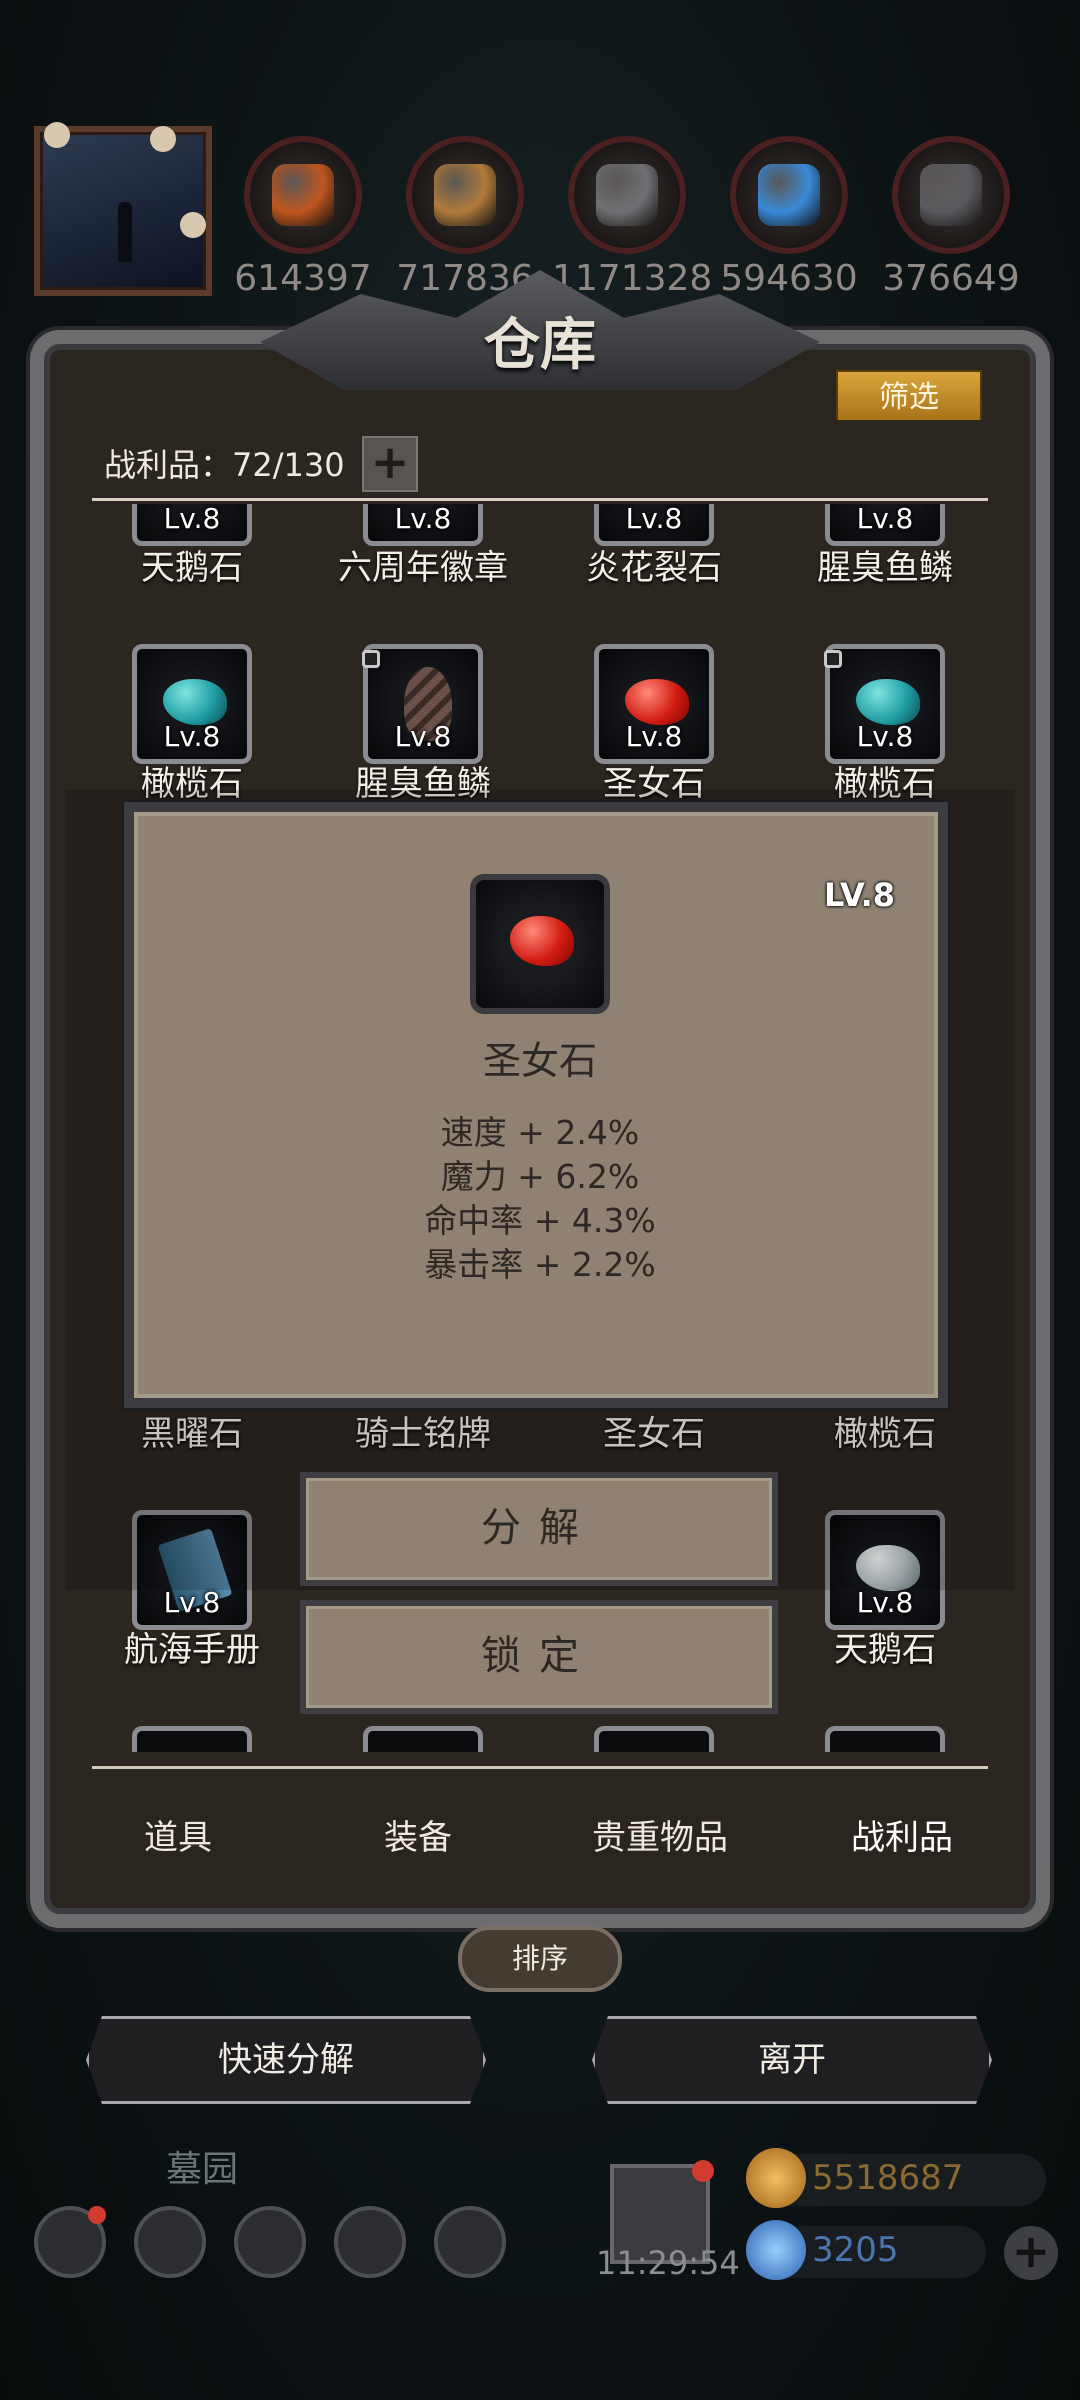  Describe the element at coordinates (951, 278) in the screenshot. I see `iron-count: 376649` at that location.